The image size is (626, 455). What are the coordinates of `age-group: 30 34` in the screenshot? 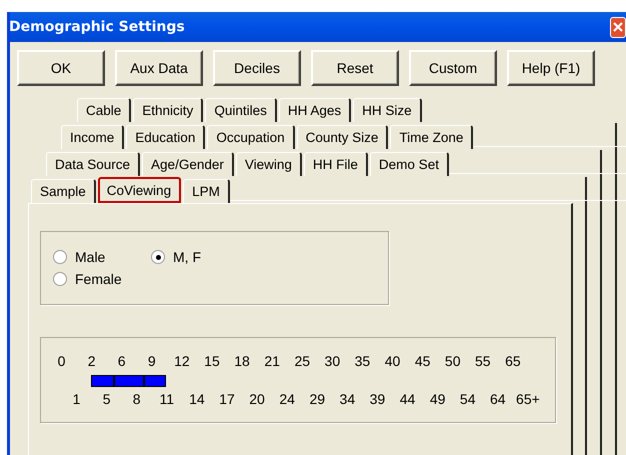 It's located at (339, 381).